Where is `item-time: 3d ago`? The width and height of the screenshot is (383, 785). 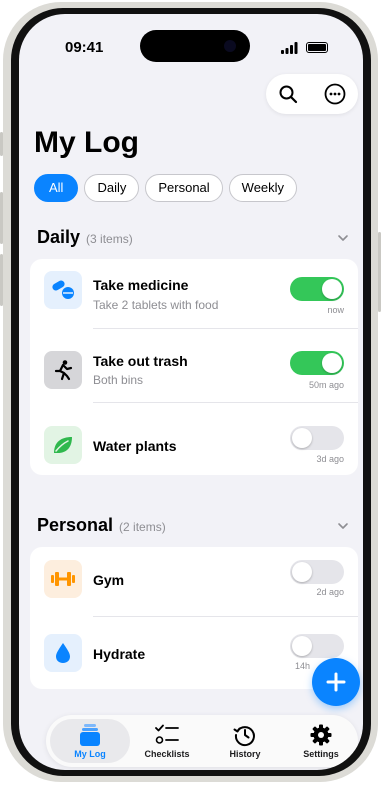 item-time: 3d ago is located at coordinates (330, 459).